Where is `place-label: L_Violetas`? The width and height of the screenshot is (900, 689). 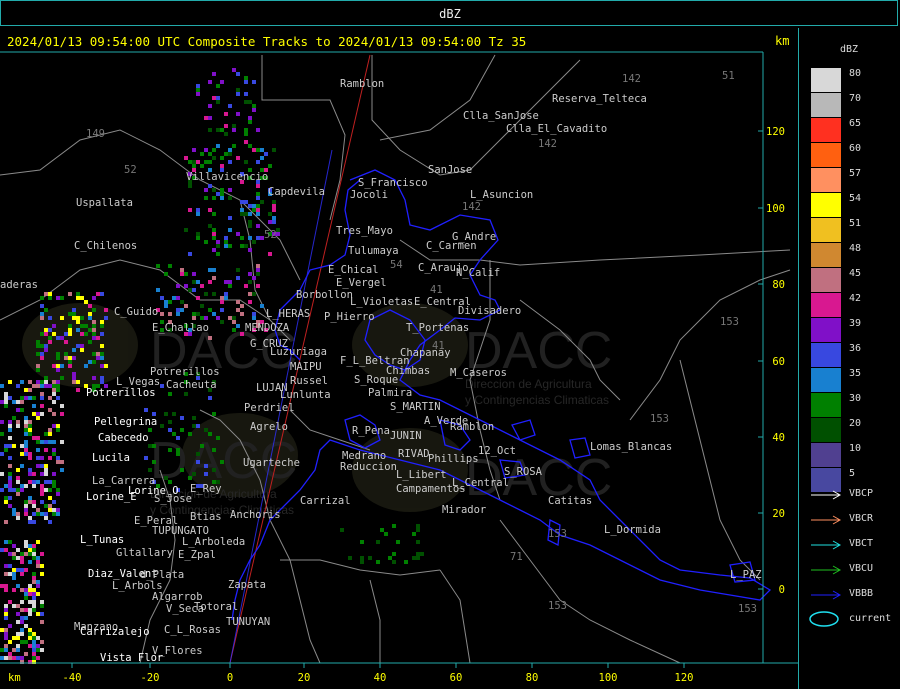 place-label: L_Violetas is located at coordinates (381, 302).